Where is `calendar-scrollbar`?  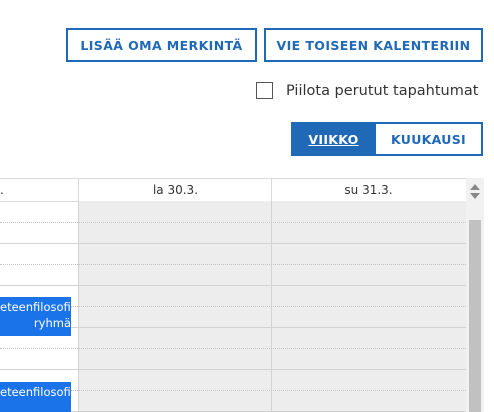
calendar-scrollbar is located at coordinates (475, 295).